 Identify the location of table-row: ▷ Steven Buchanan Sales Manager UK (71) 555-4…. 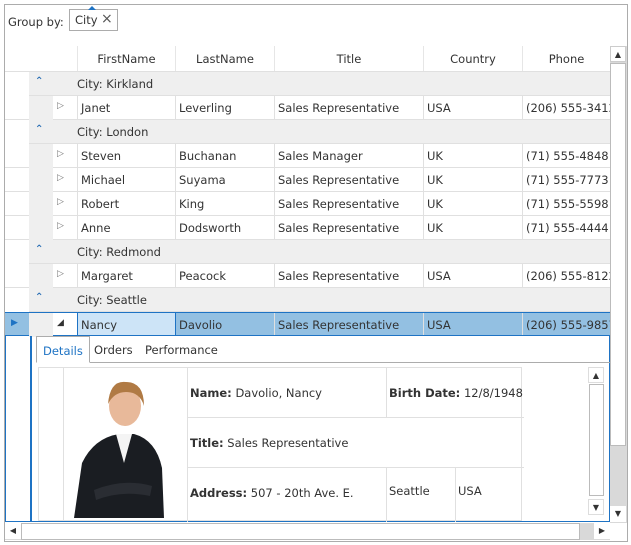
(307, 156).